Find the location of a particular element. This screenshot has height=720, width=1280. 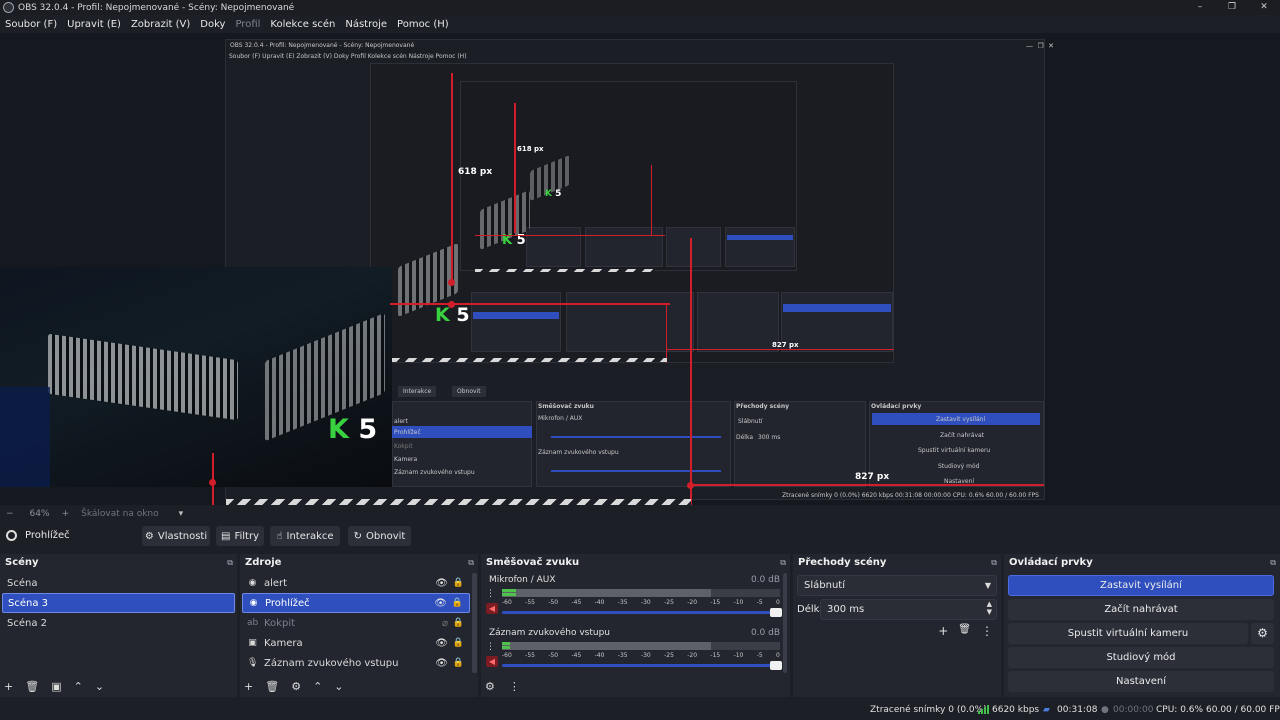

guide-line-v4 is located at coordinates (651, 200).